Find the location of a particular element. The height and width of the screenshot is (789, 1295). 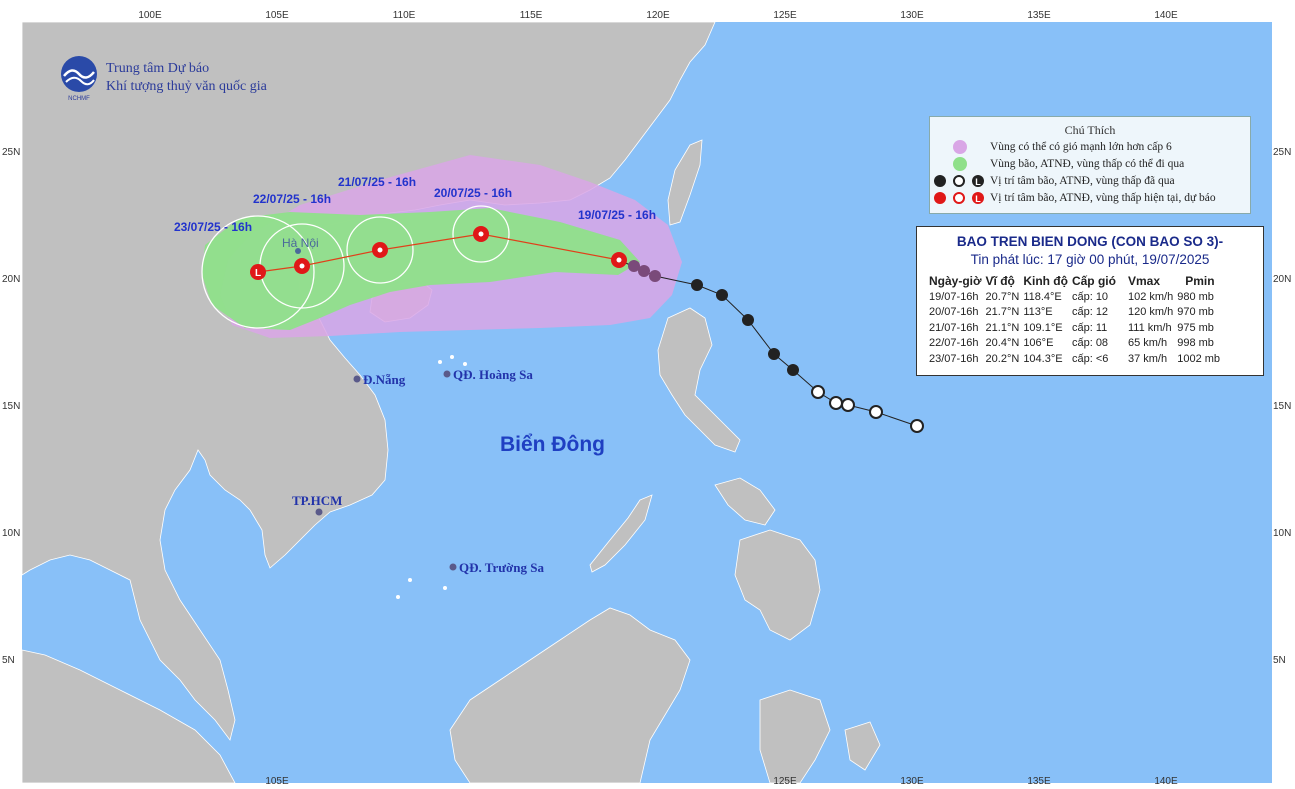

cell-vmax: 37 km/h is located at coordinates (1147, 358).